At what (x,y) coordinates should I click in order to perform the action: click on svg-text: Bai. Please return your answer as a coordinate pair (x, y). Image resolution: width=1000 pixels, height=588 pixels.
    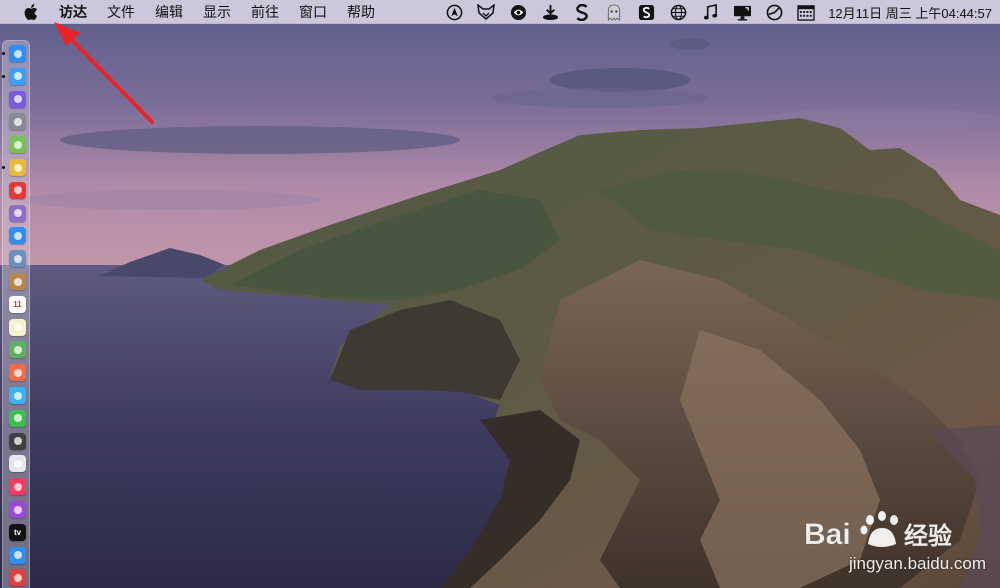
    Looking at the image, I should click on (827, 534).